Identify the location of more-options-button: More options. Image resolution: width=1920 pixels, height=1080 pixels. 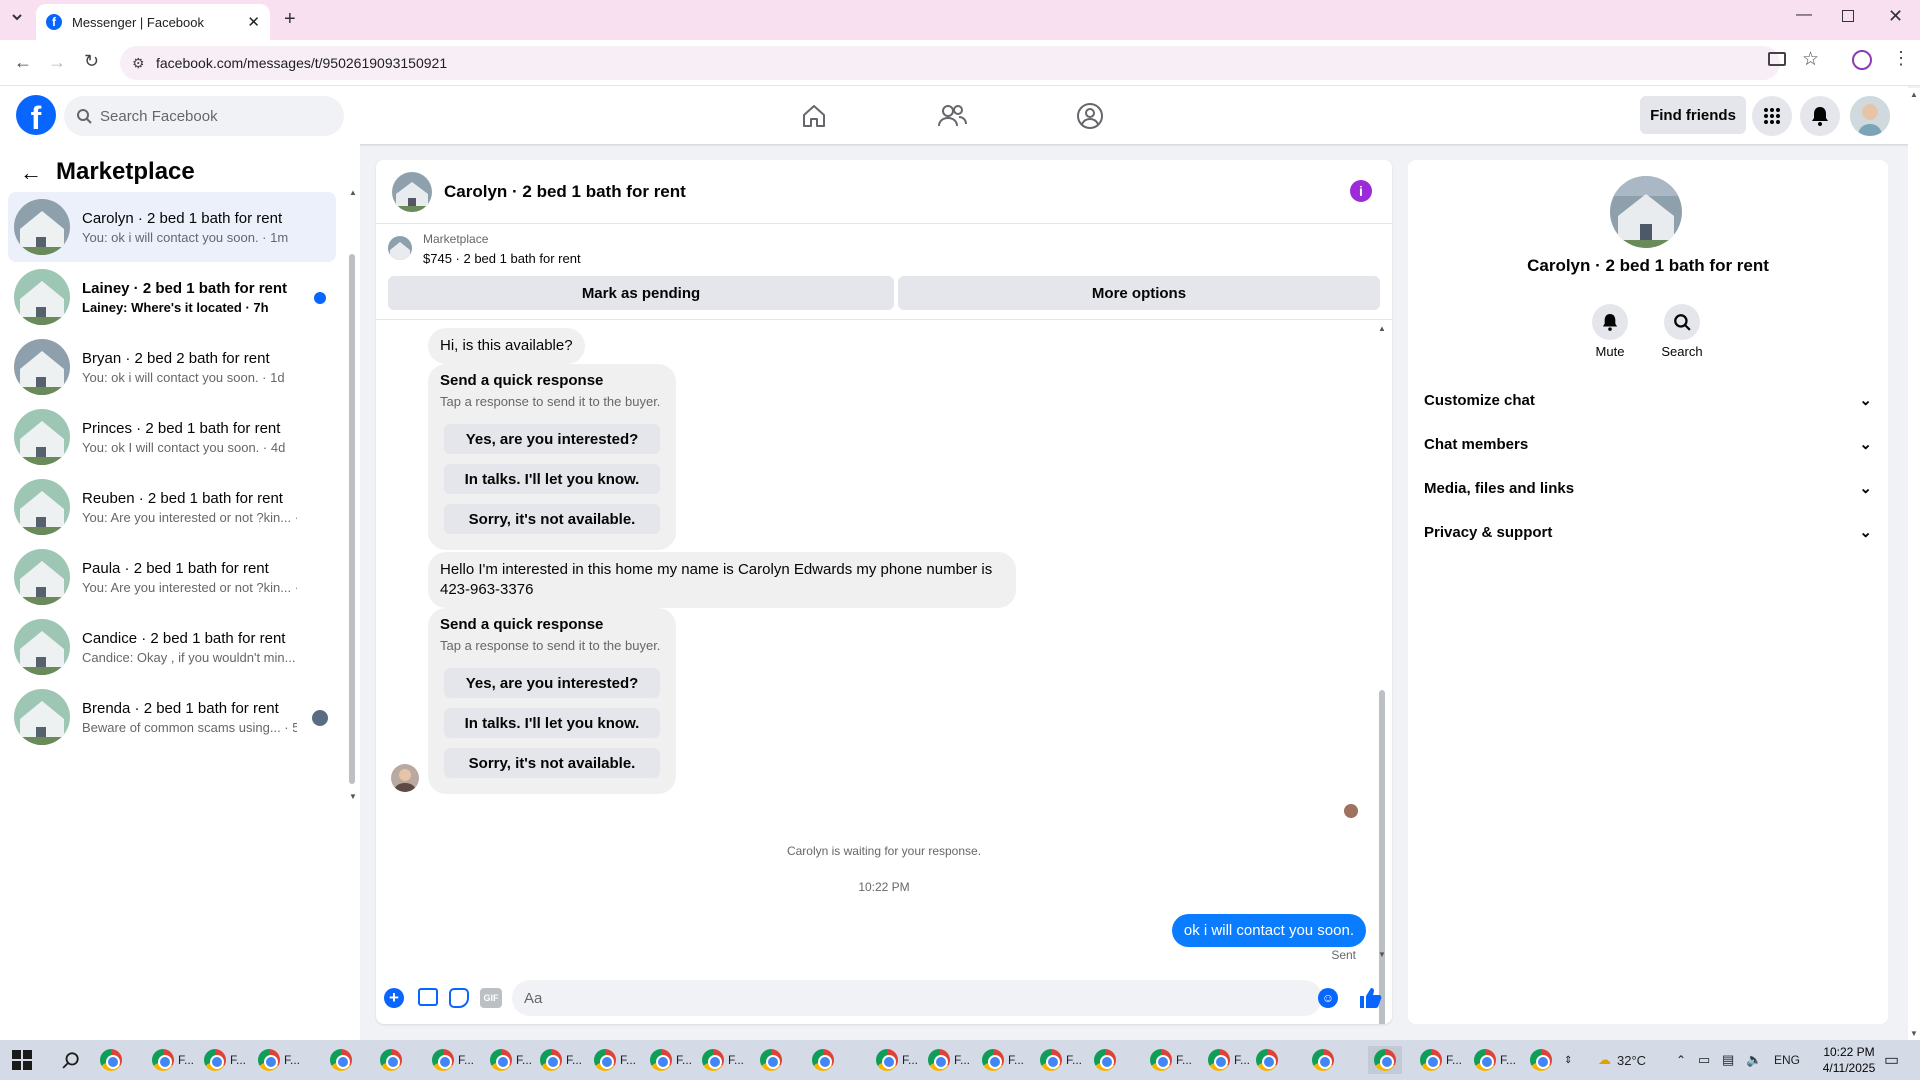
(1139, 293).